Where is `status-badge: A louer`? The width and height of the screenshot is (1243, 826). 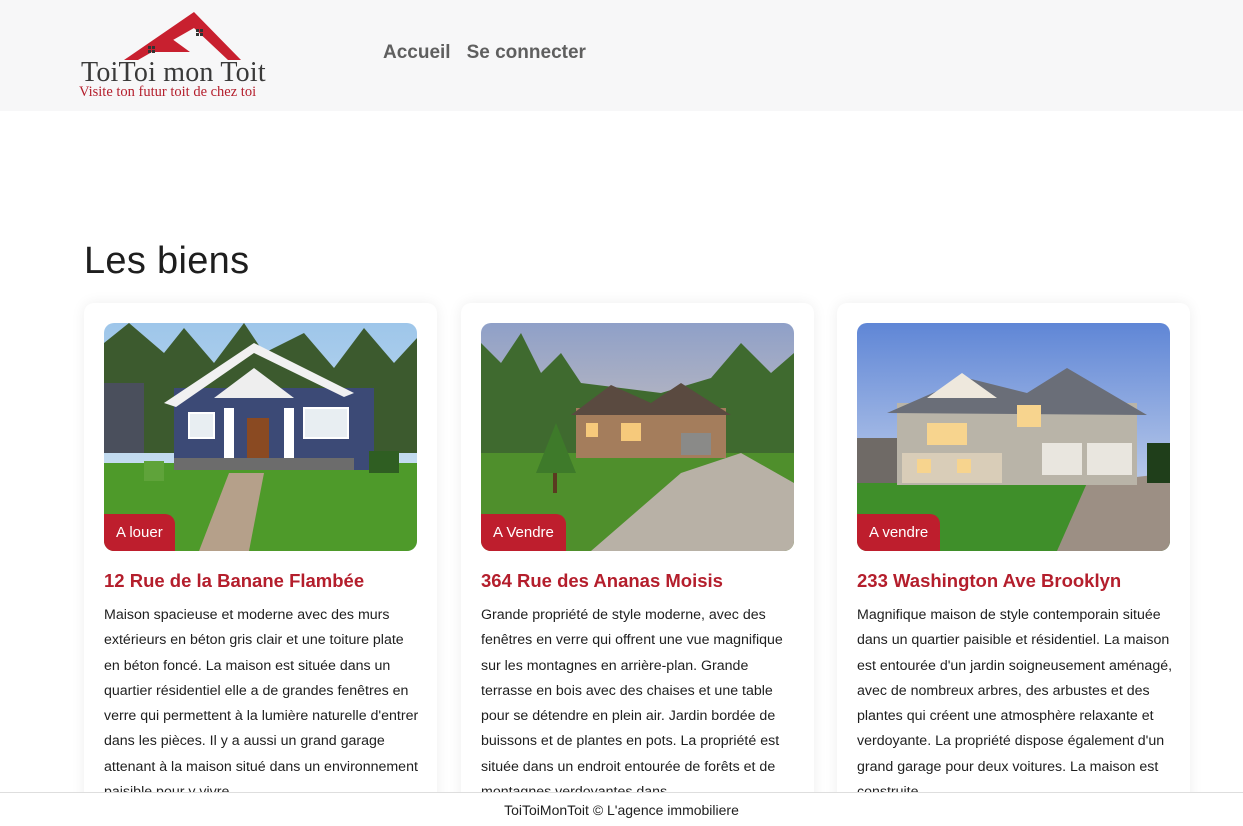
status-badge: A louer is located at coordinates (139, 532).